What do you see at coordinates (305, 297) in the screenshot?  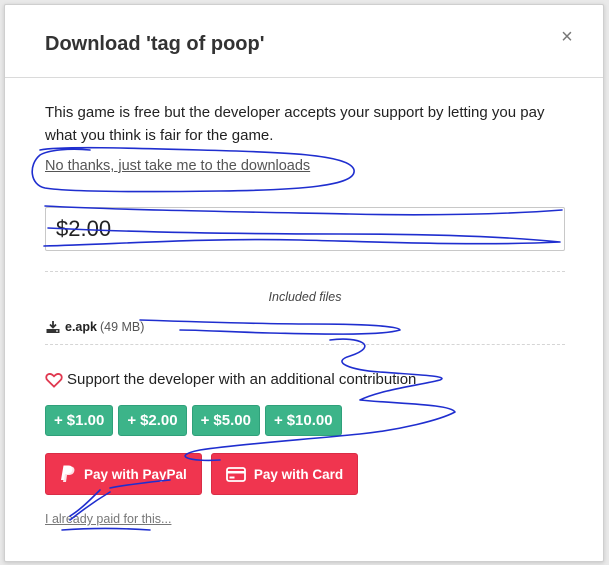 I see `included-files-label: Included files` at bounding box center [305, 297].